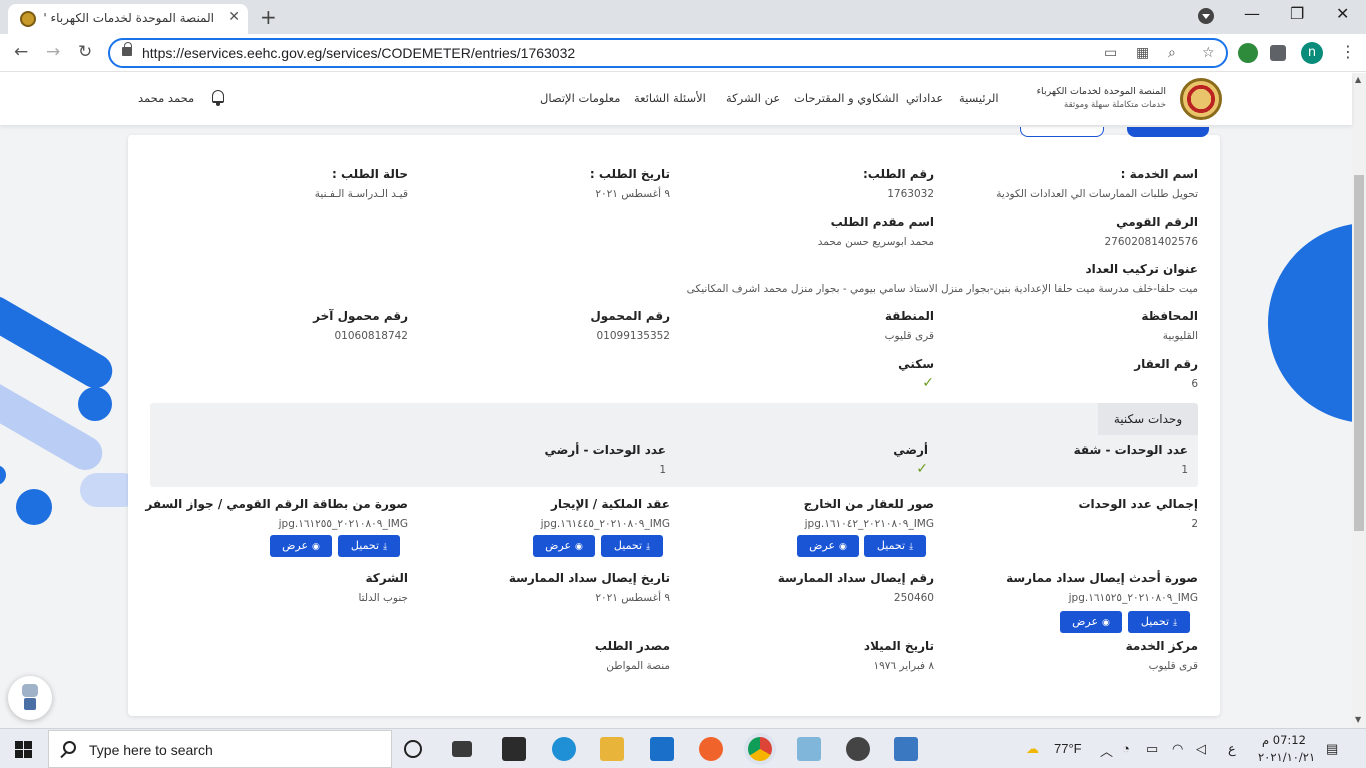 Image resolution: width=1366 pixels, height=768 pixels. I want to click on scroll-up-arrow-icon: ▲, so click(1358, 79).